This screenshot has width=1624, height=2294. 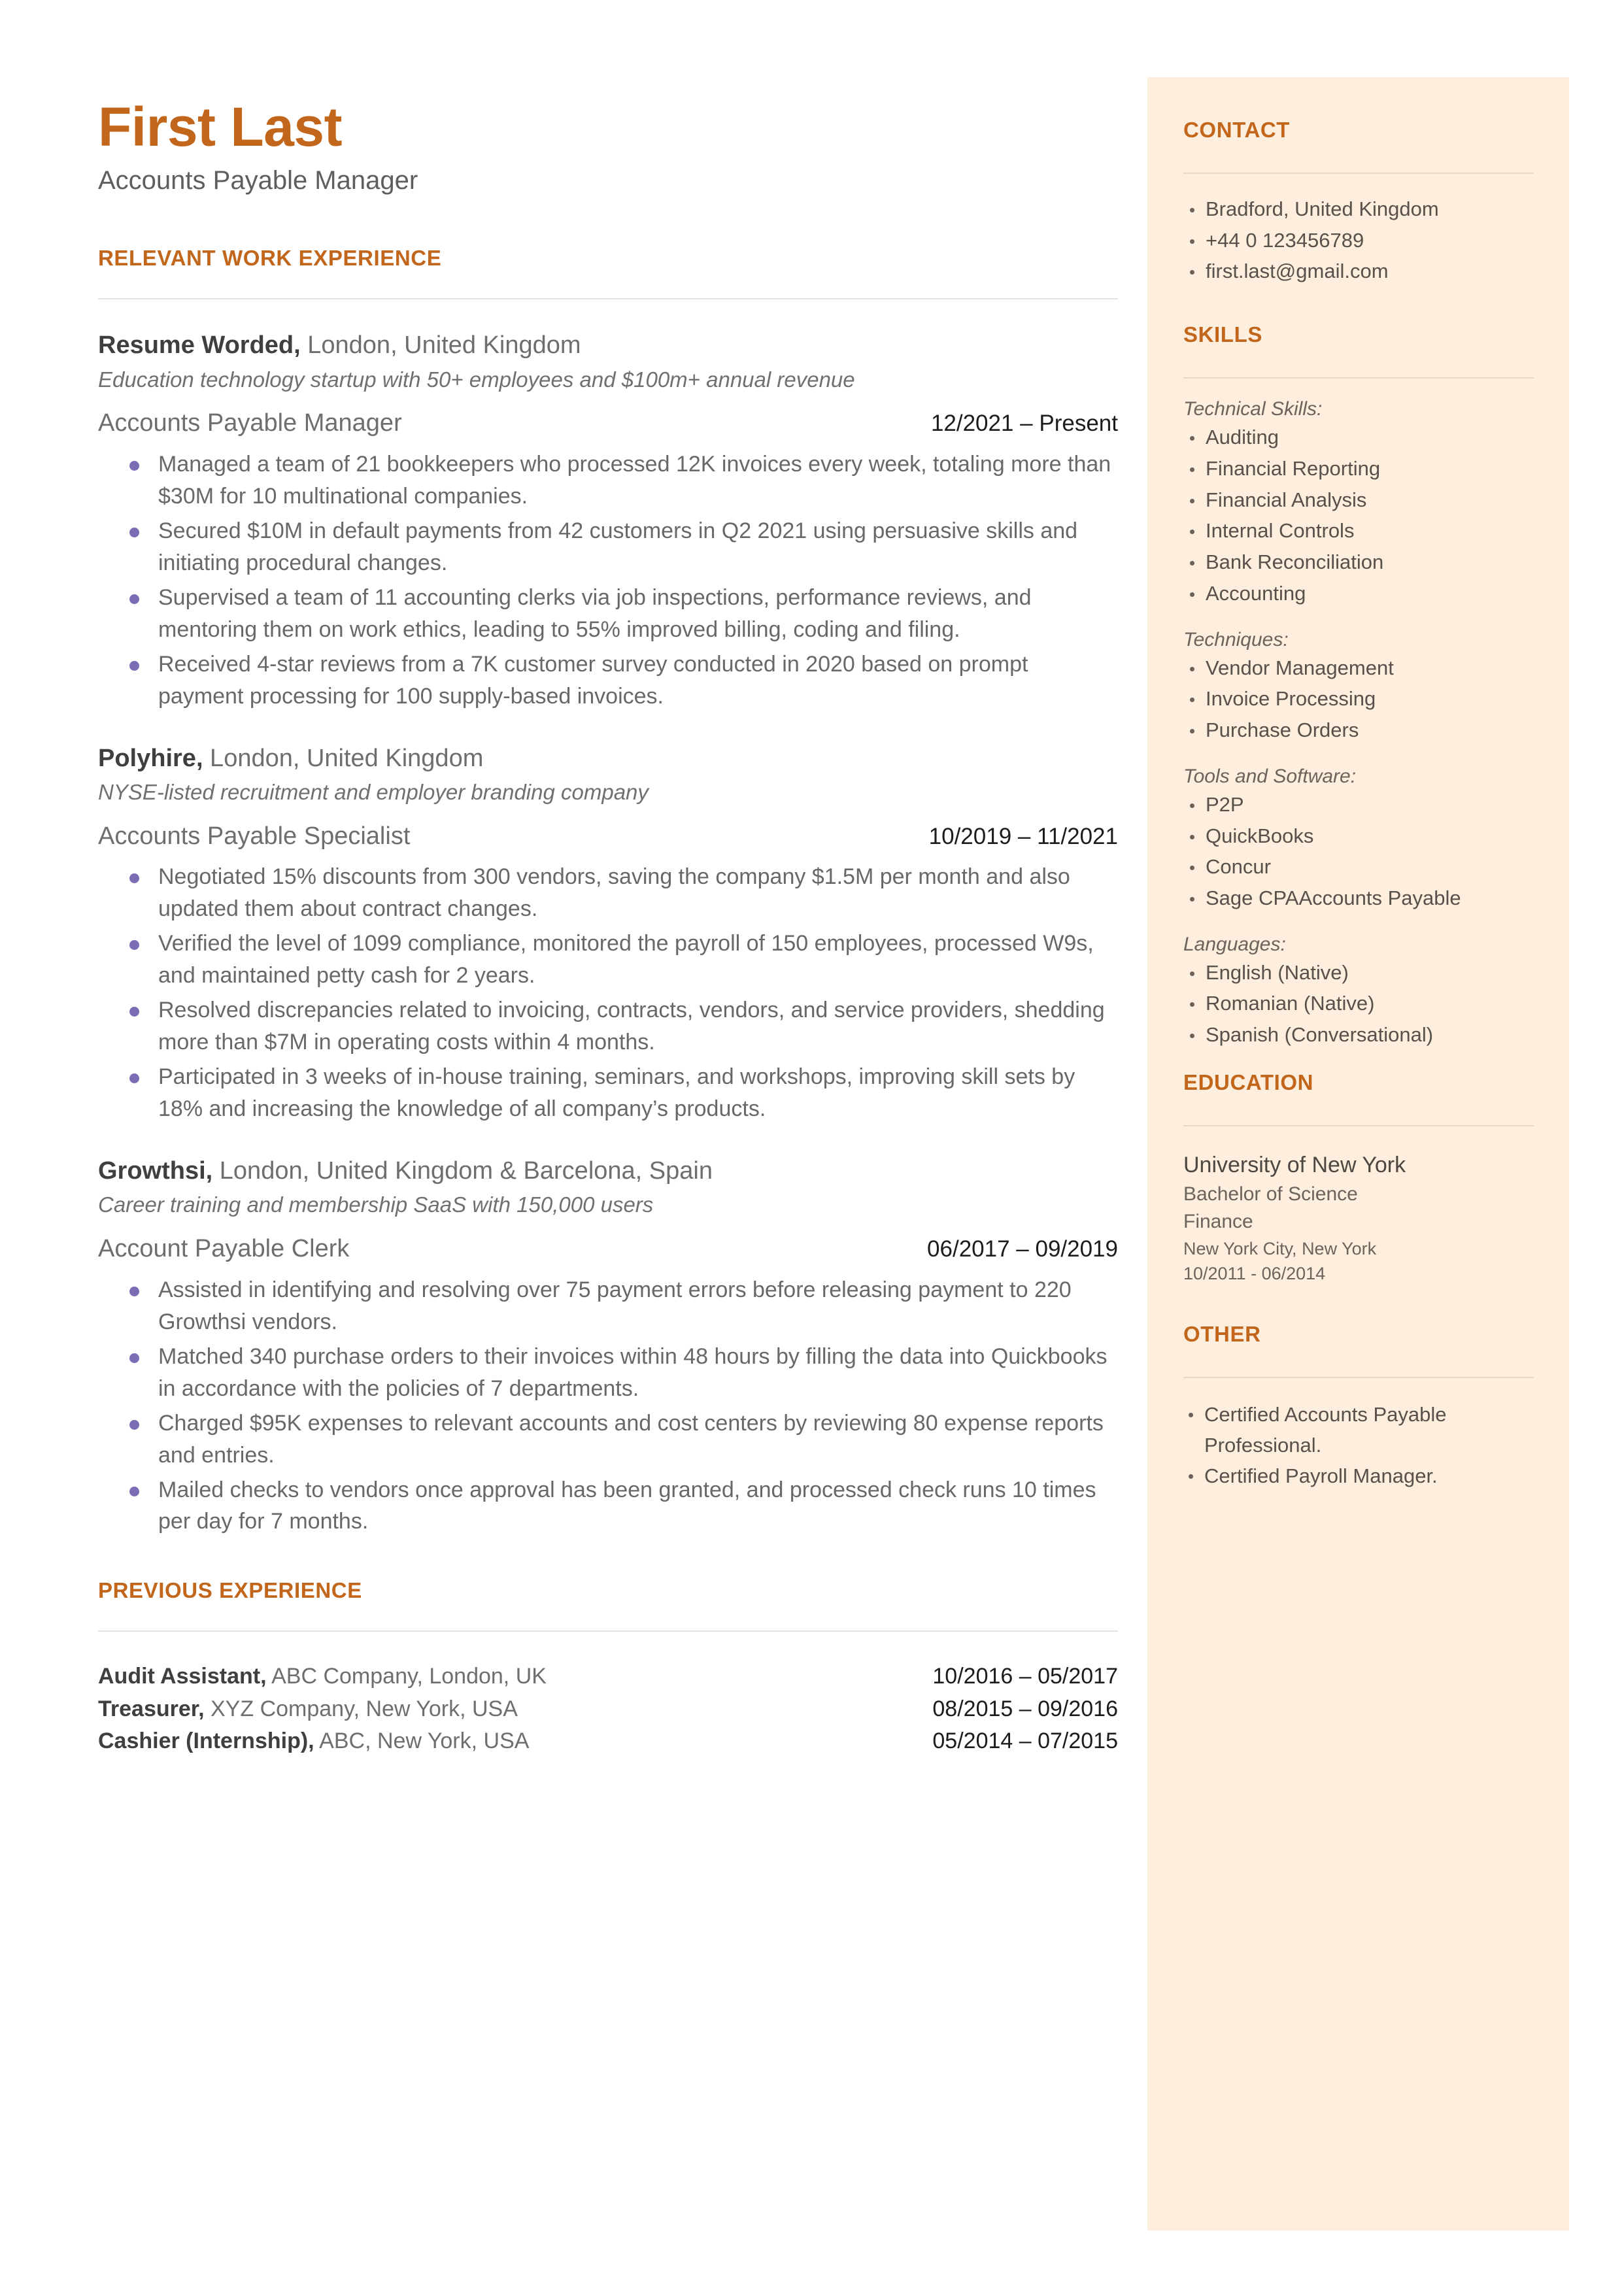 What do you see at coordinates (1358, 668) in the screenshot?
I see `skill-item: Vendor Management` at bounding box center [1358, 668].